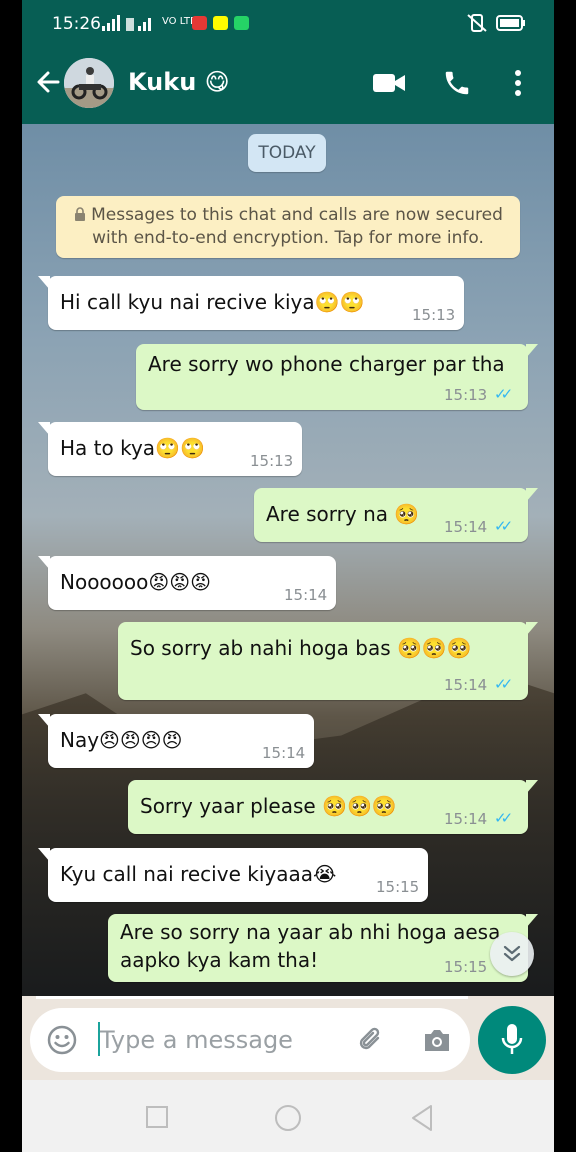  I want to click on emoji-icon, so click(62, 1042).